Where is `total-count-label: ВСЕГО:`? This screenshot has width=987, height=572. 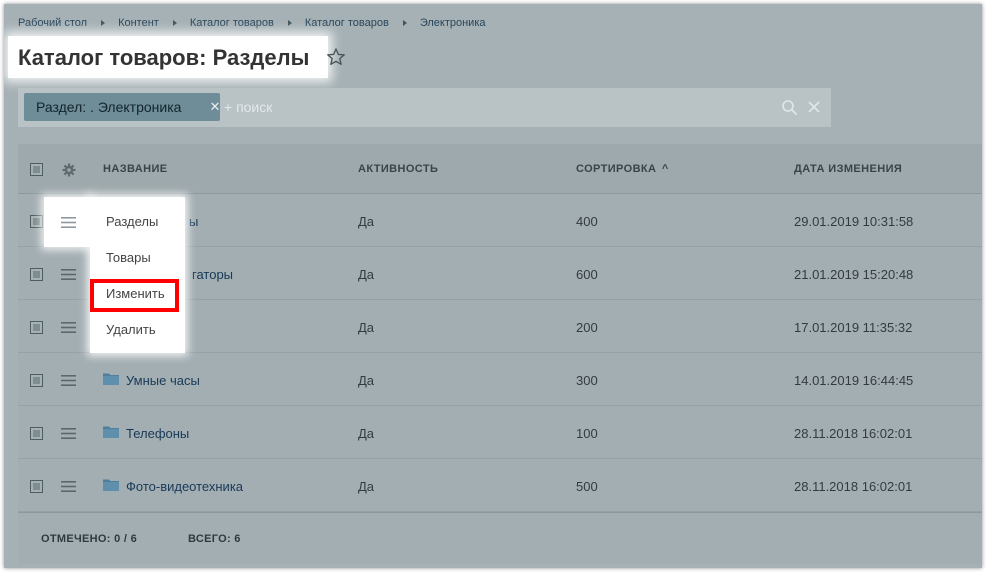
total-count-label: ВСЕГО: is located at coordinates (209, 539).